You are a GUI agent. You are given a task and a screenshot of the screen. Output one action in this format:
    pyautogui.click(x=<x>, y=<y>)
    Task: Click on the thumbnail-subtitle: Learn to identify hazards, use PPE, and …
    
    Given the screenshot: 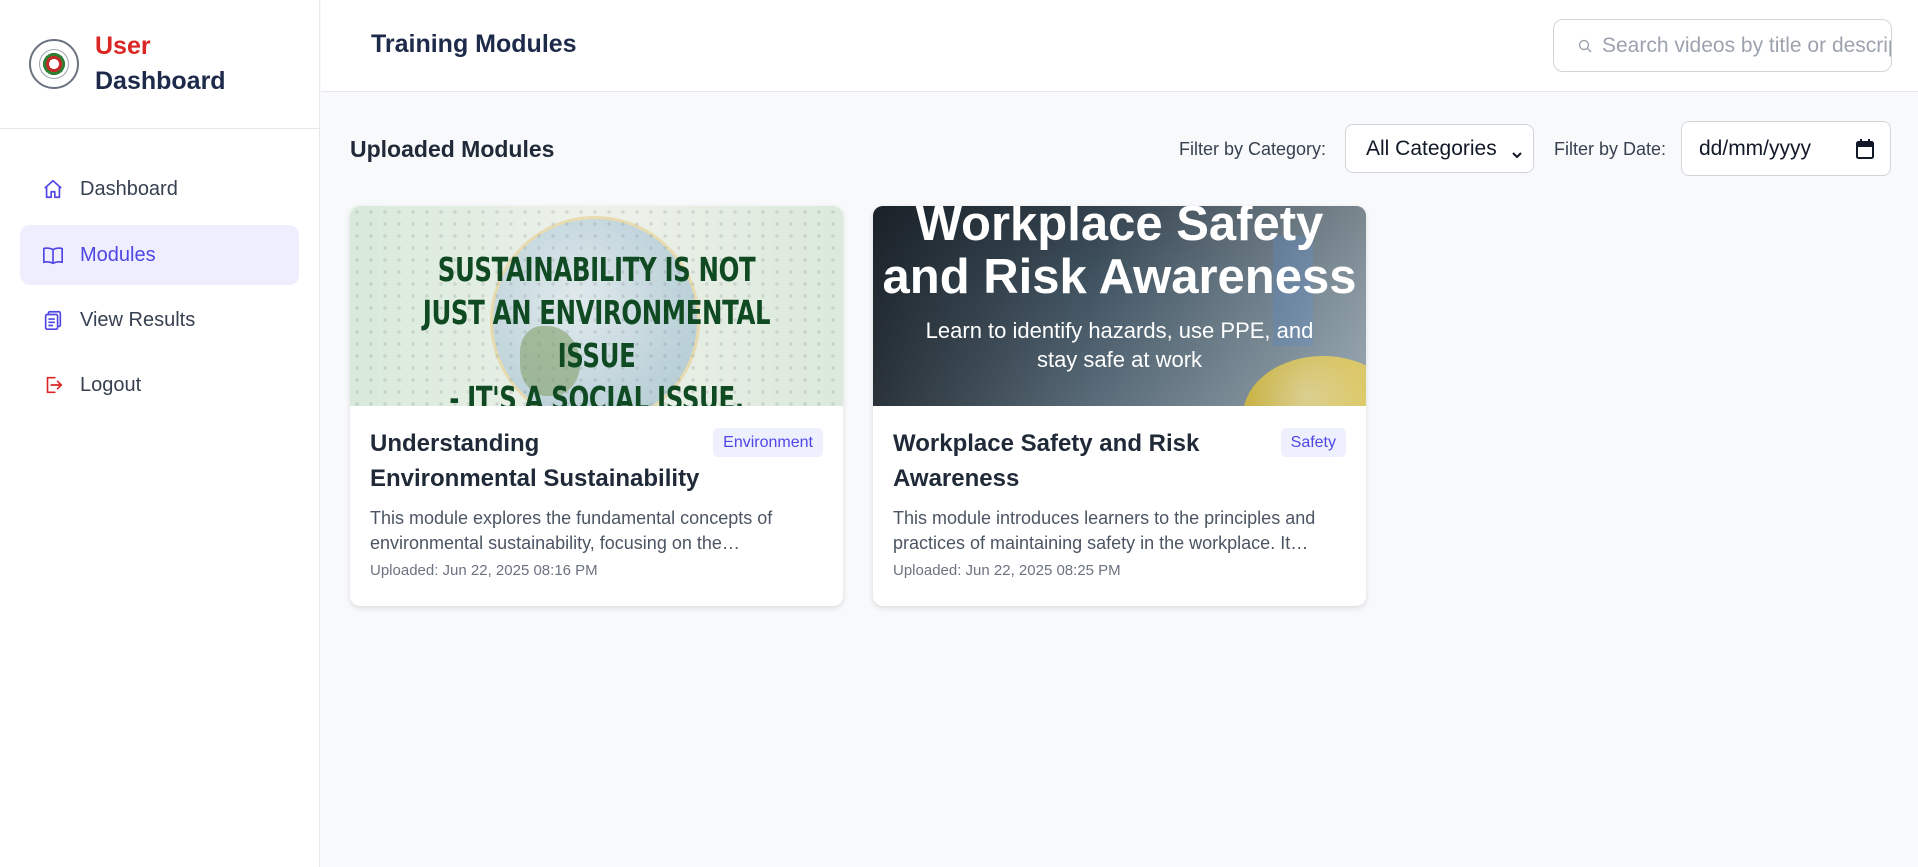 What is the action you would take?
    pyautogui.click(x=1119, y=345)
    